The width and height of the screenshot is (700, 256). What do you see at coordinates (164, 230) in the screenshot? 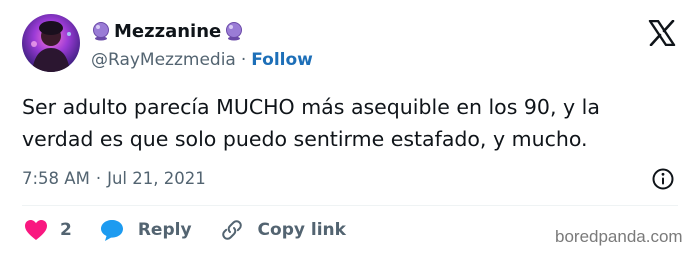
I see `reply-label: Reply` at bounding box center [164, 230].